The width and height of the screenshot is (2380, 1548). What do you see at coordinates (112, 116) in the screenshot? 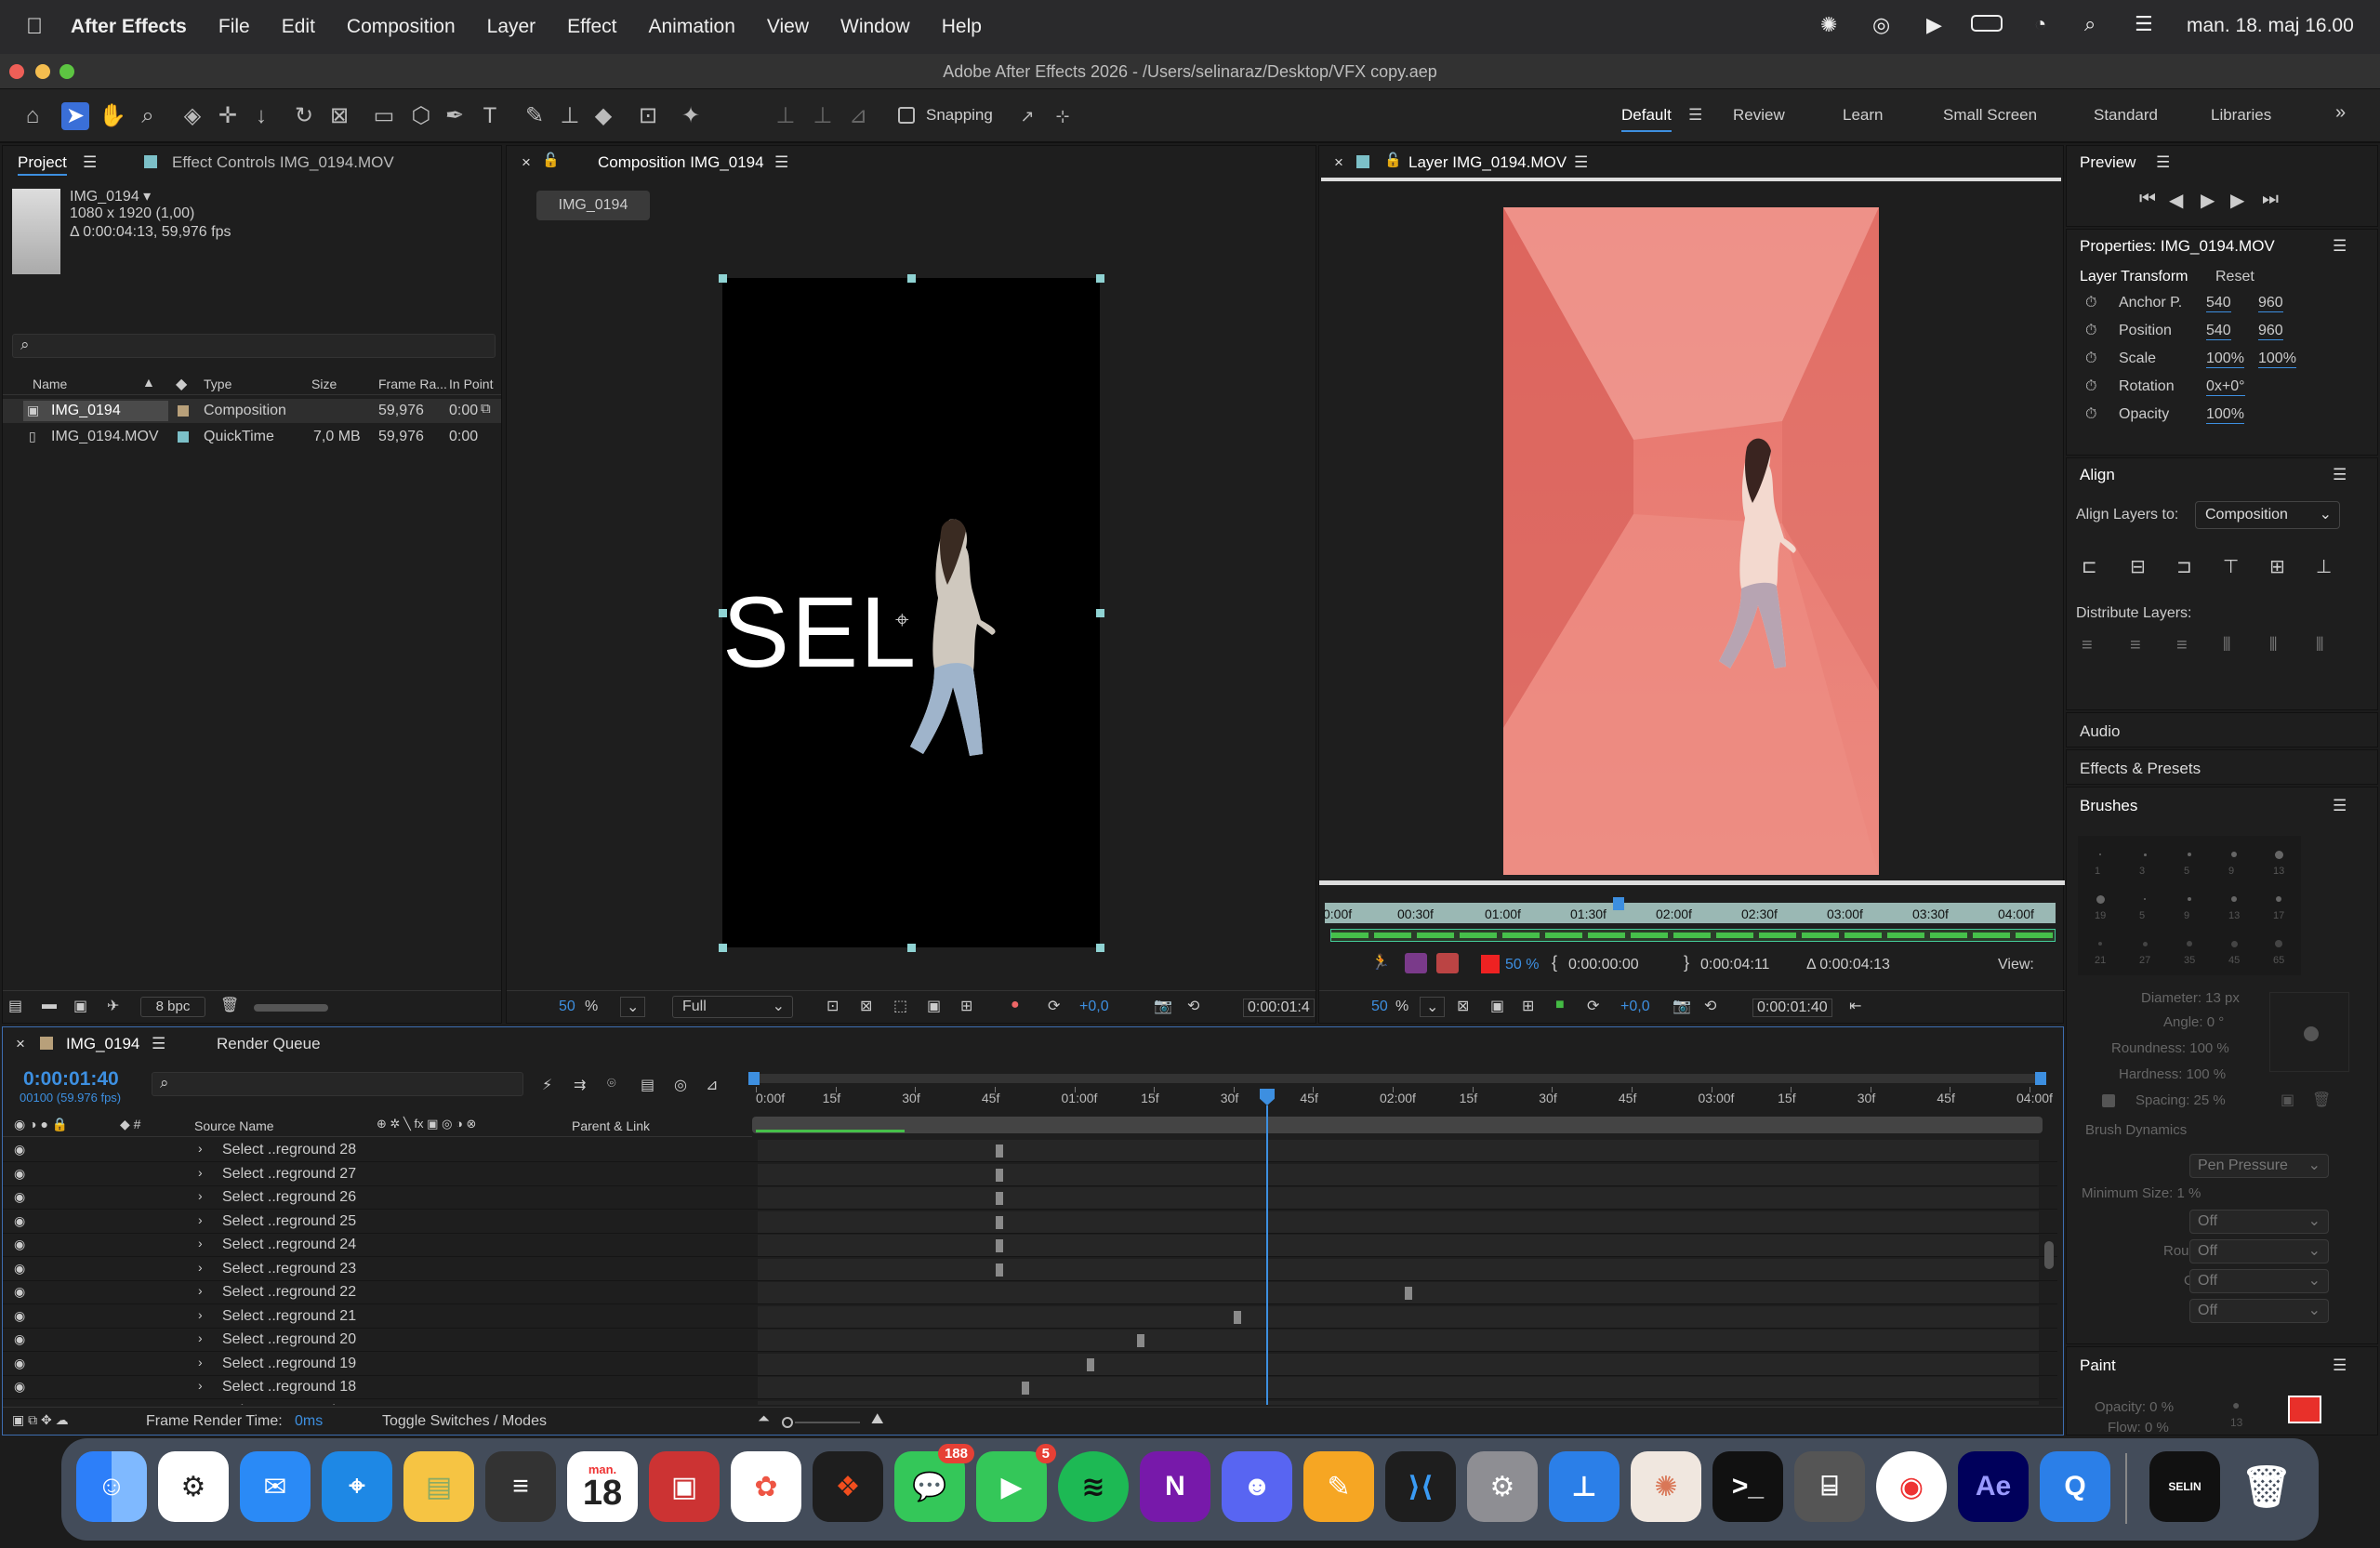
I see `hand-tool-icon: ✋` at bounding box center [112, 116].